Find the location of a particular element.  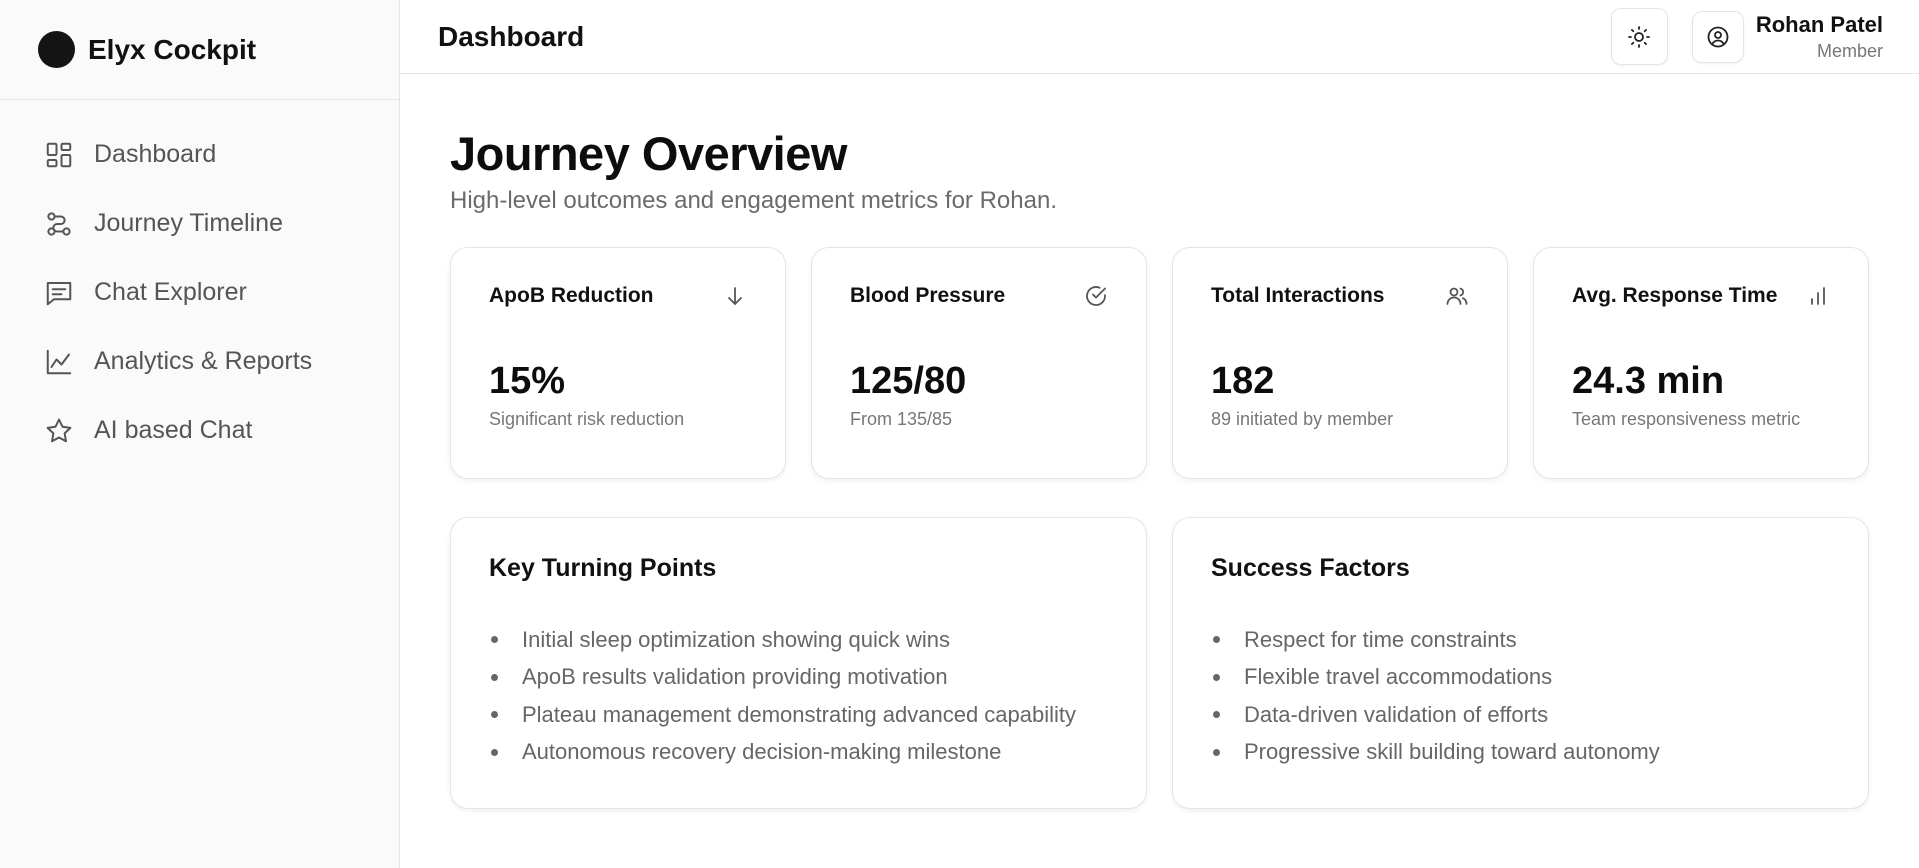

users-icon is located at coordinates (1457, 296).